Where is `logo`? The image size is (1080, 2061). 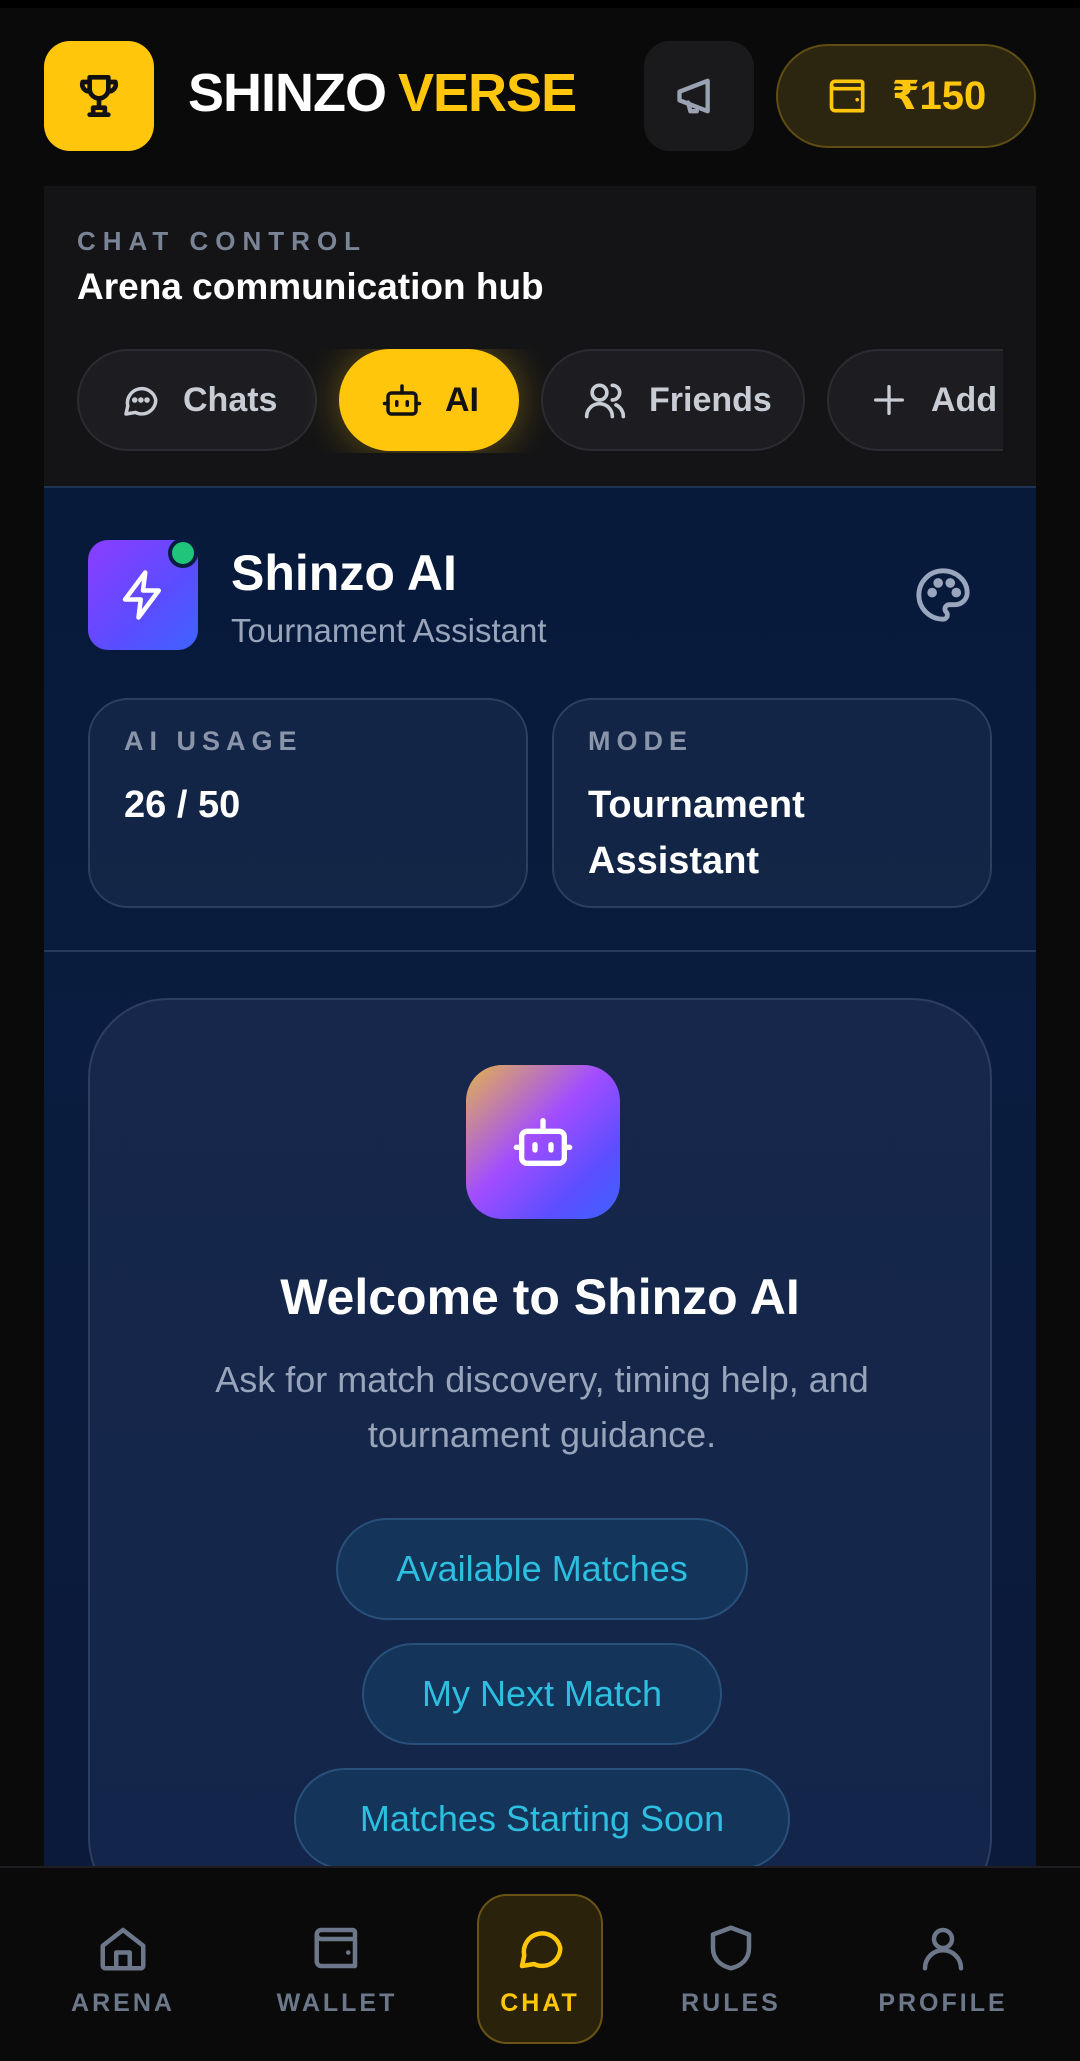
logo is located at coordinates (99, 96).